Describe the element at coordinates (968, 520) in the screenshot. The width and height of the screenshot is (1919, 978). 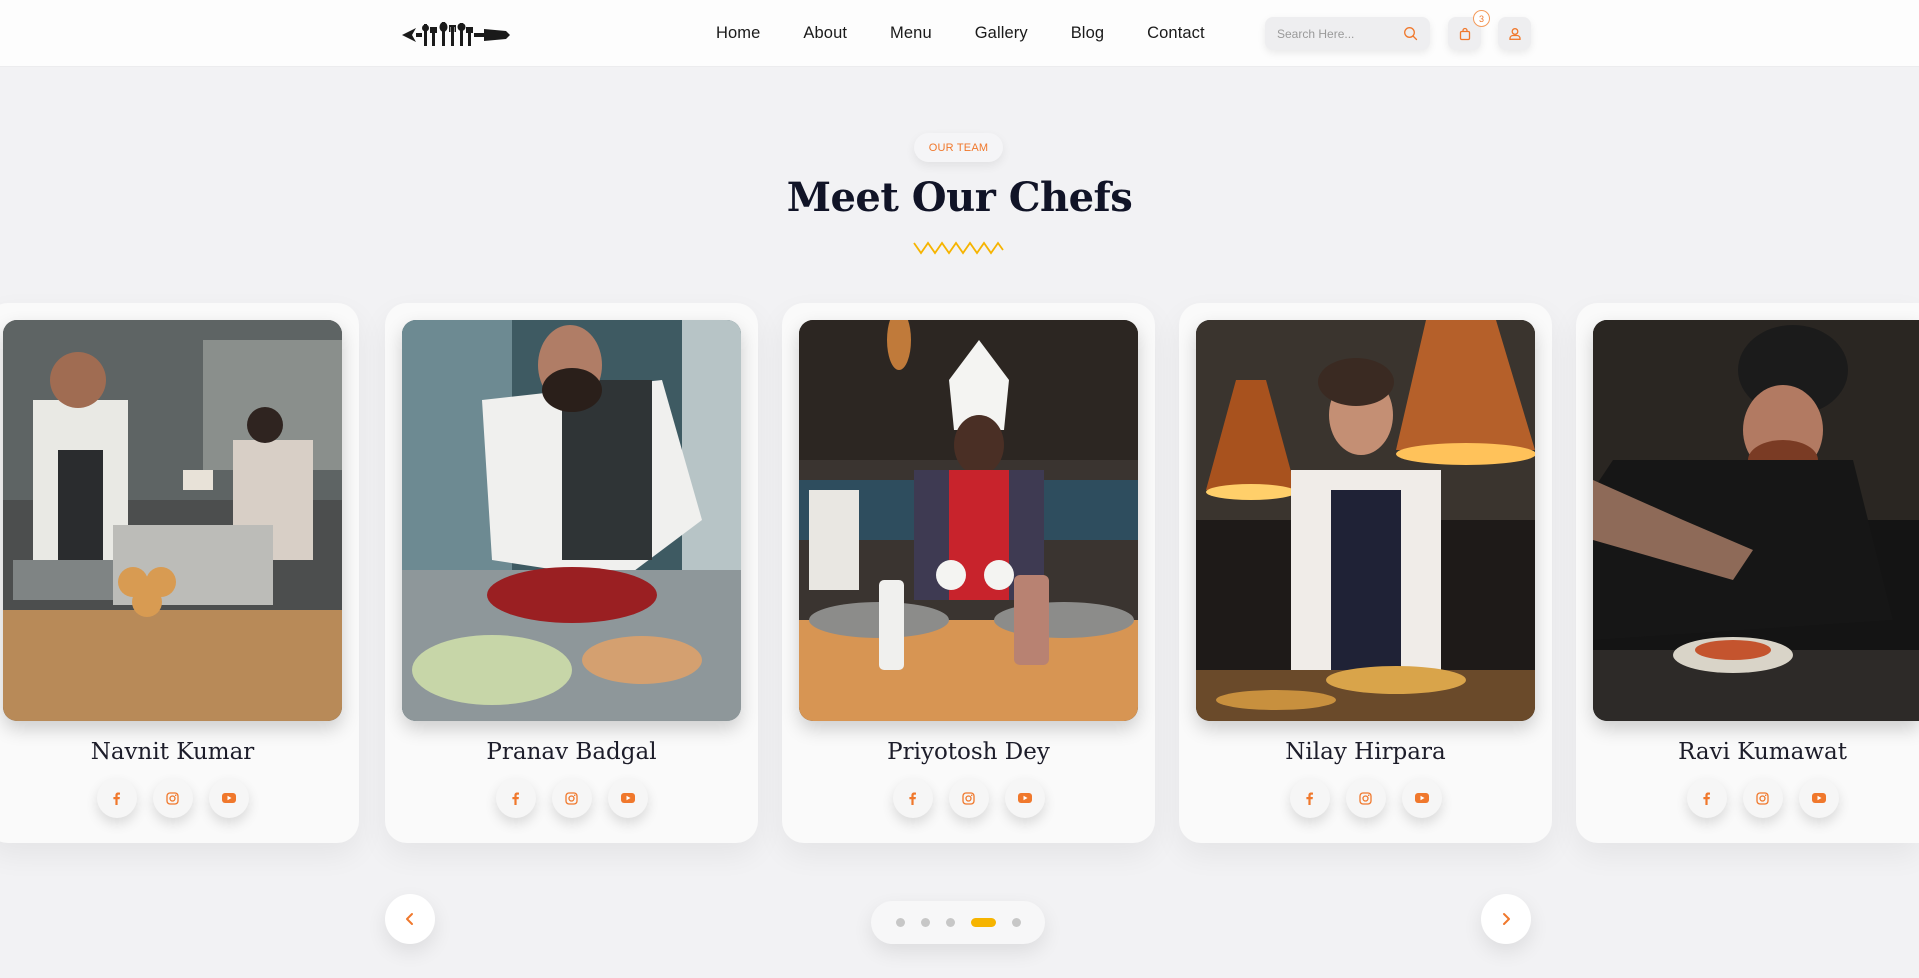
I see `chef-in-red-apron-photo` at that location.